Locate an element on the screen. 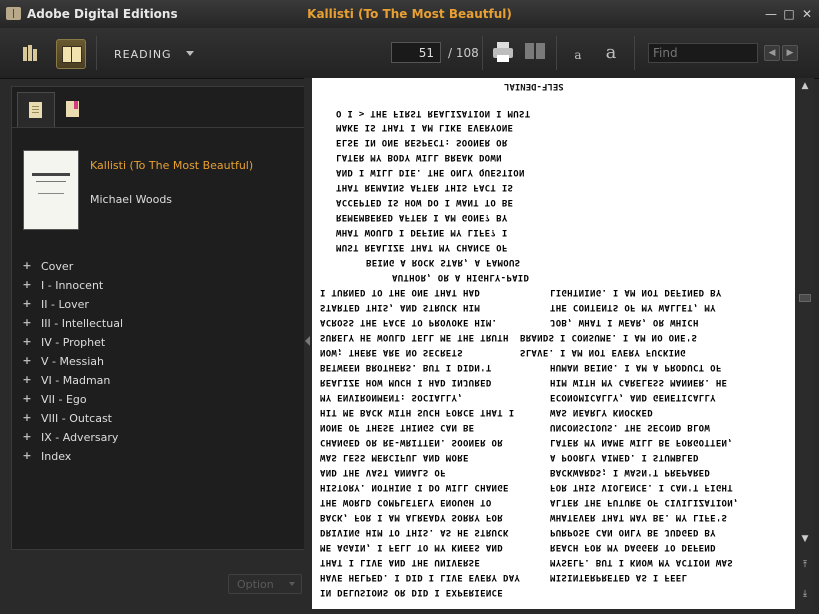 Image resolution: width=819 pixels, height=614 pixels. toc-item: + Index is located at coordinates (157, 457).